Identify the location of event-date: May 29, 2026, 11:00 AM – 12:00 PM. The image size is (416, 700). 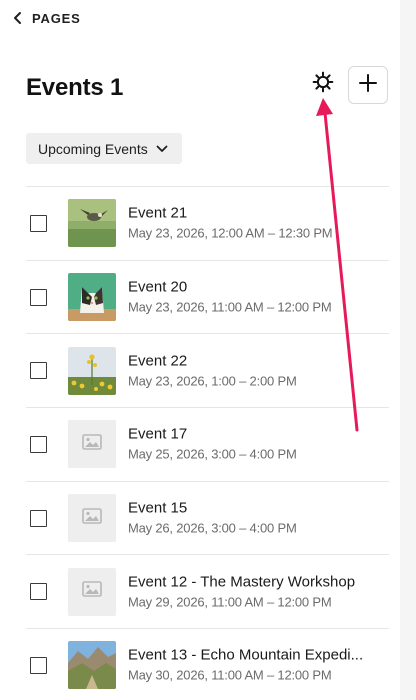
(230, 602).